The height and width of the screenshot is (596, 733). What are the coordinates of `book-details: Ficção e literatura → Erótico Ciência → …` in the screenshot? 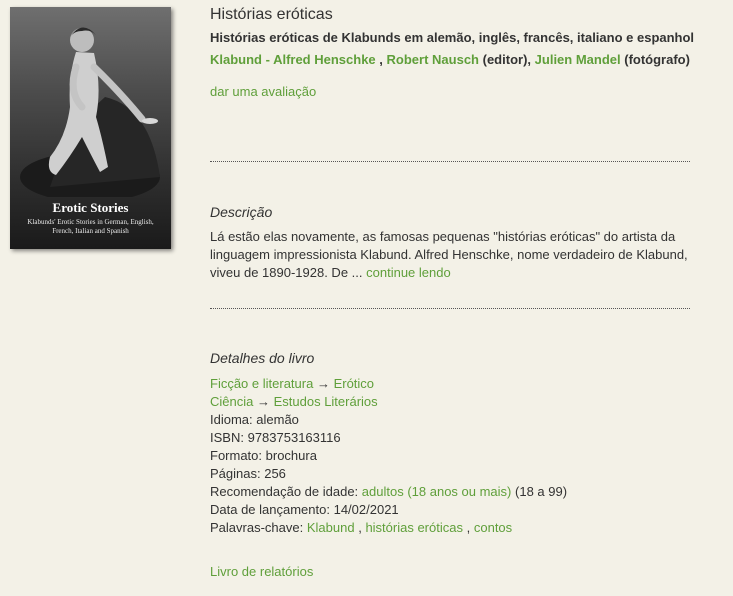 It's located at (388, 456).